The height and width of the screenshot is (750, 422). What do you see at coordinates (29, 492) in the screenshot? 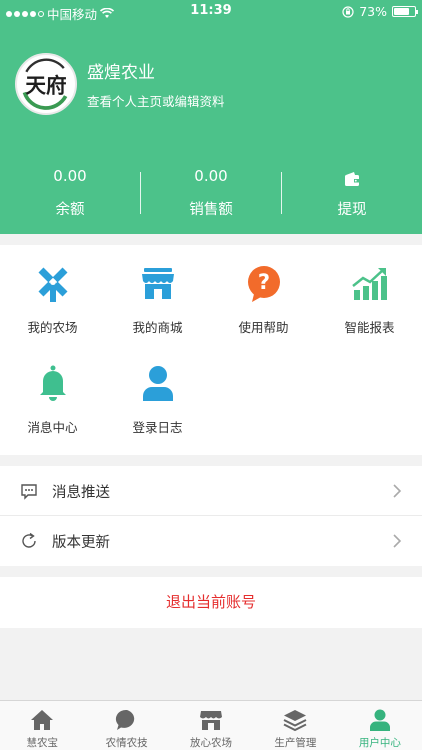
I see `message-icon` at bounding box center [29, 492].